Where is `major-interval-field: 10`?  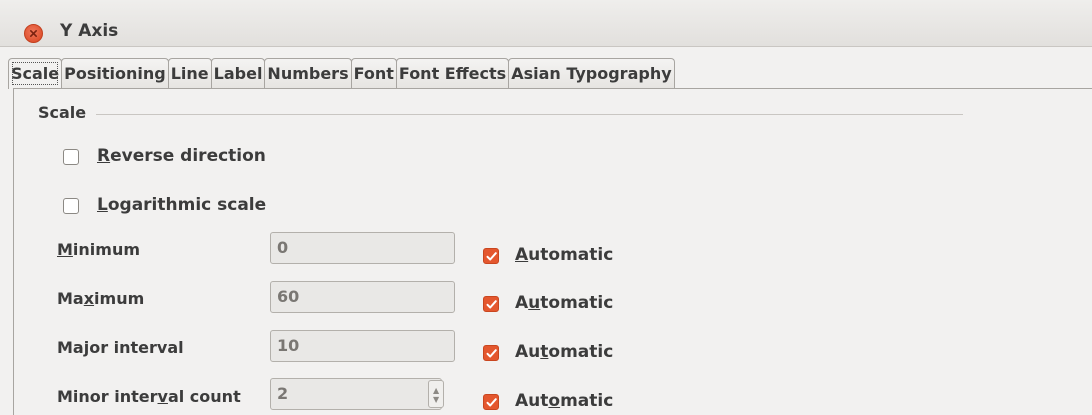
major-interval-field: 10 is located at coordinates (362, 346).